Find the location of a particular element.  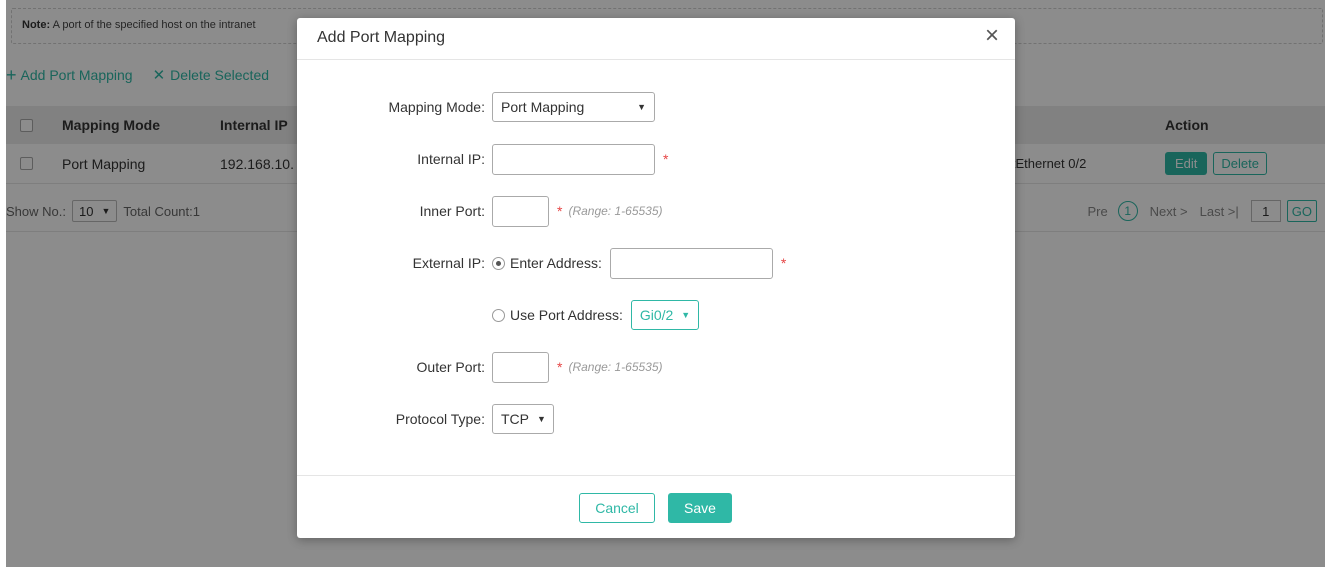

use-port-address-control: Use Port Address: Gi0/2 ▼ is located at coordinates (596, 315).